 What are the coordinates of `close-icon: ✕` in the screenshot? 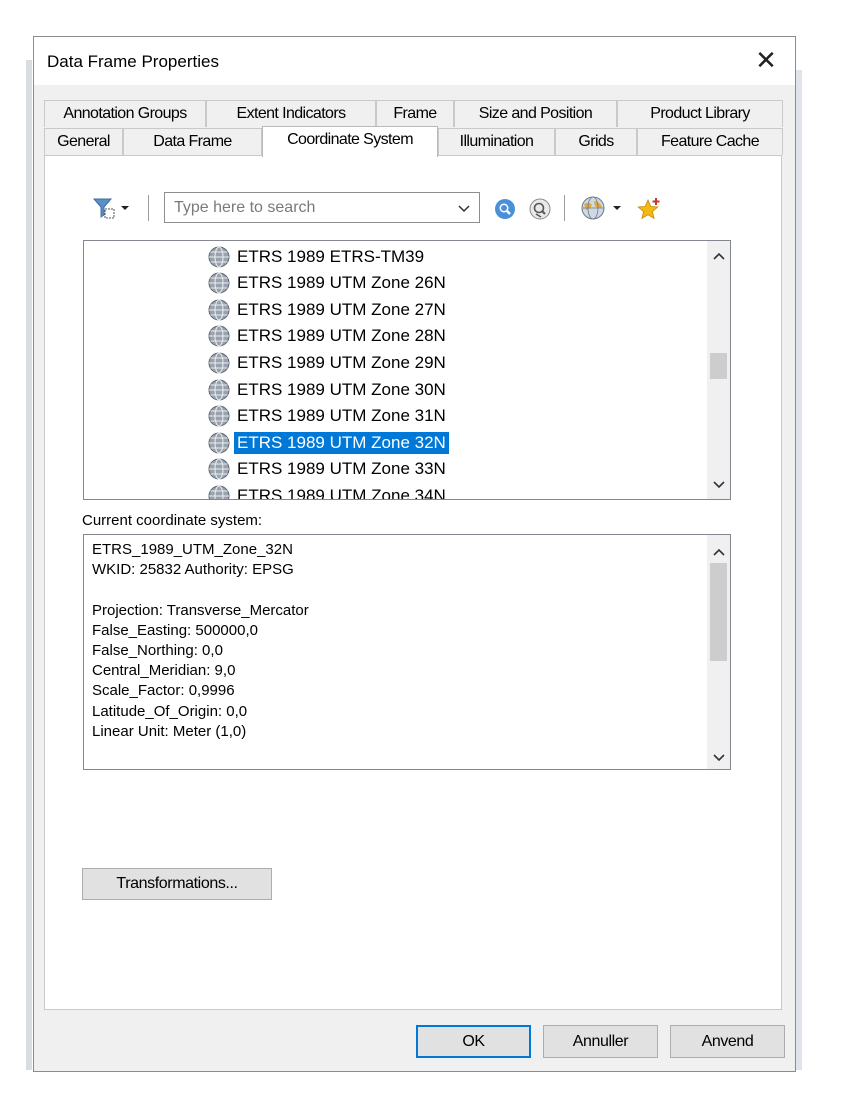 It's located at (766, 60).